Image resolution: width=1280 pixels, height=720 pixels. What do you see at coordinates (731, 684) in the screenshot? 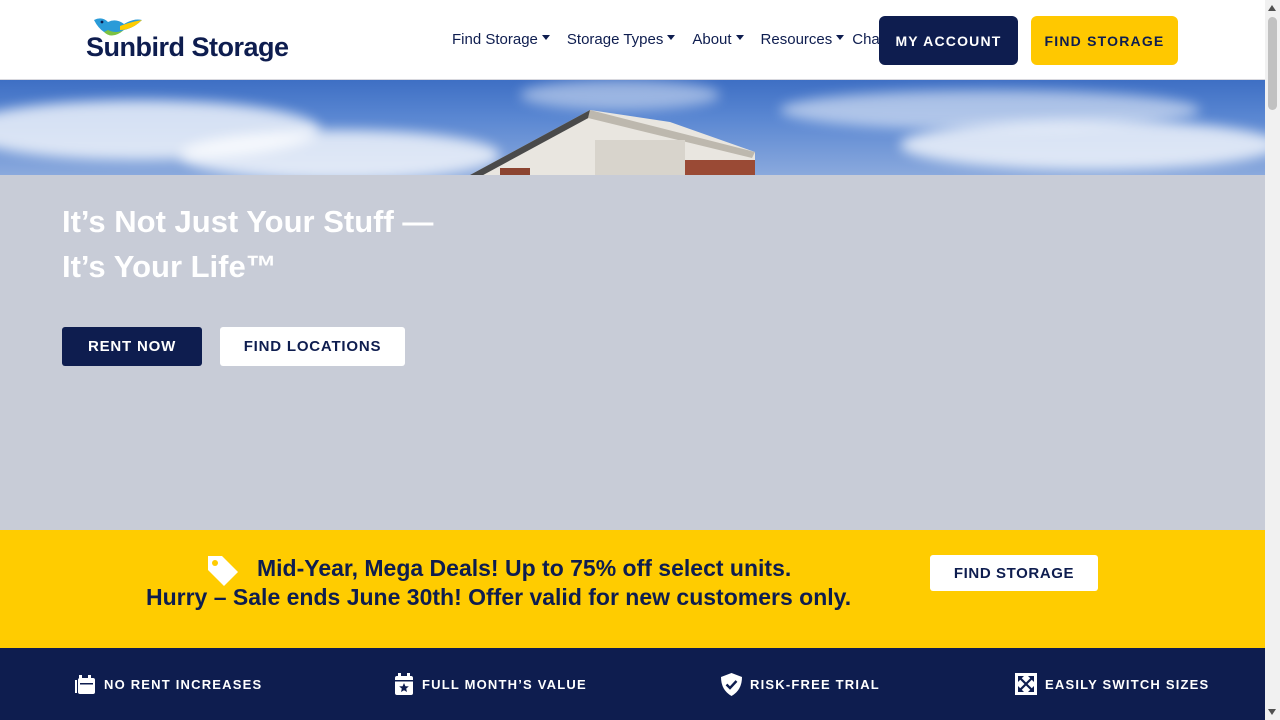
I see `shield-check-icon` at bounding box center [731, 684].